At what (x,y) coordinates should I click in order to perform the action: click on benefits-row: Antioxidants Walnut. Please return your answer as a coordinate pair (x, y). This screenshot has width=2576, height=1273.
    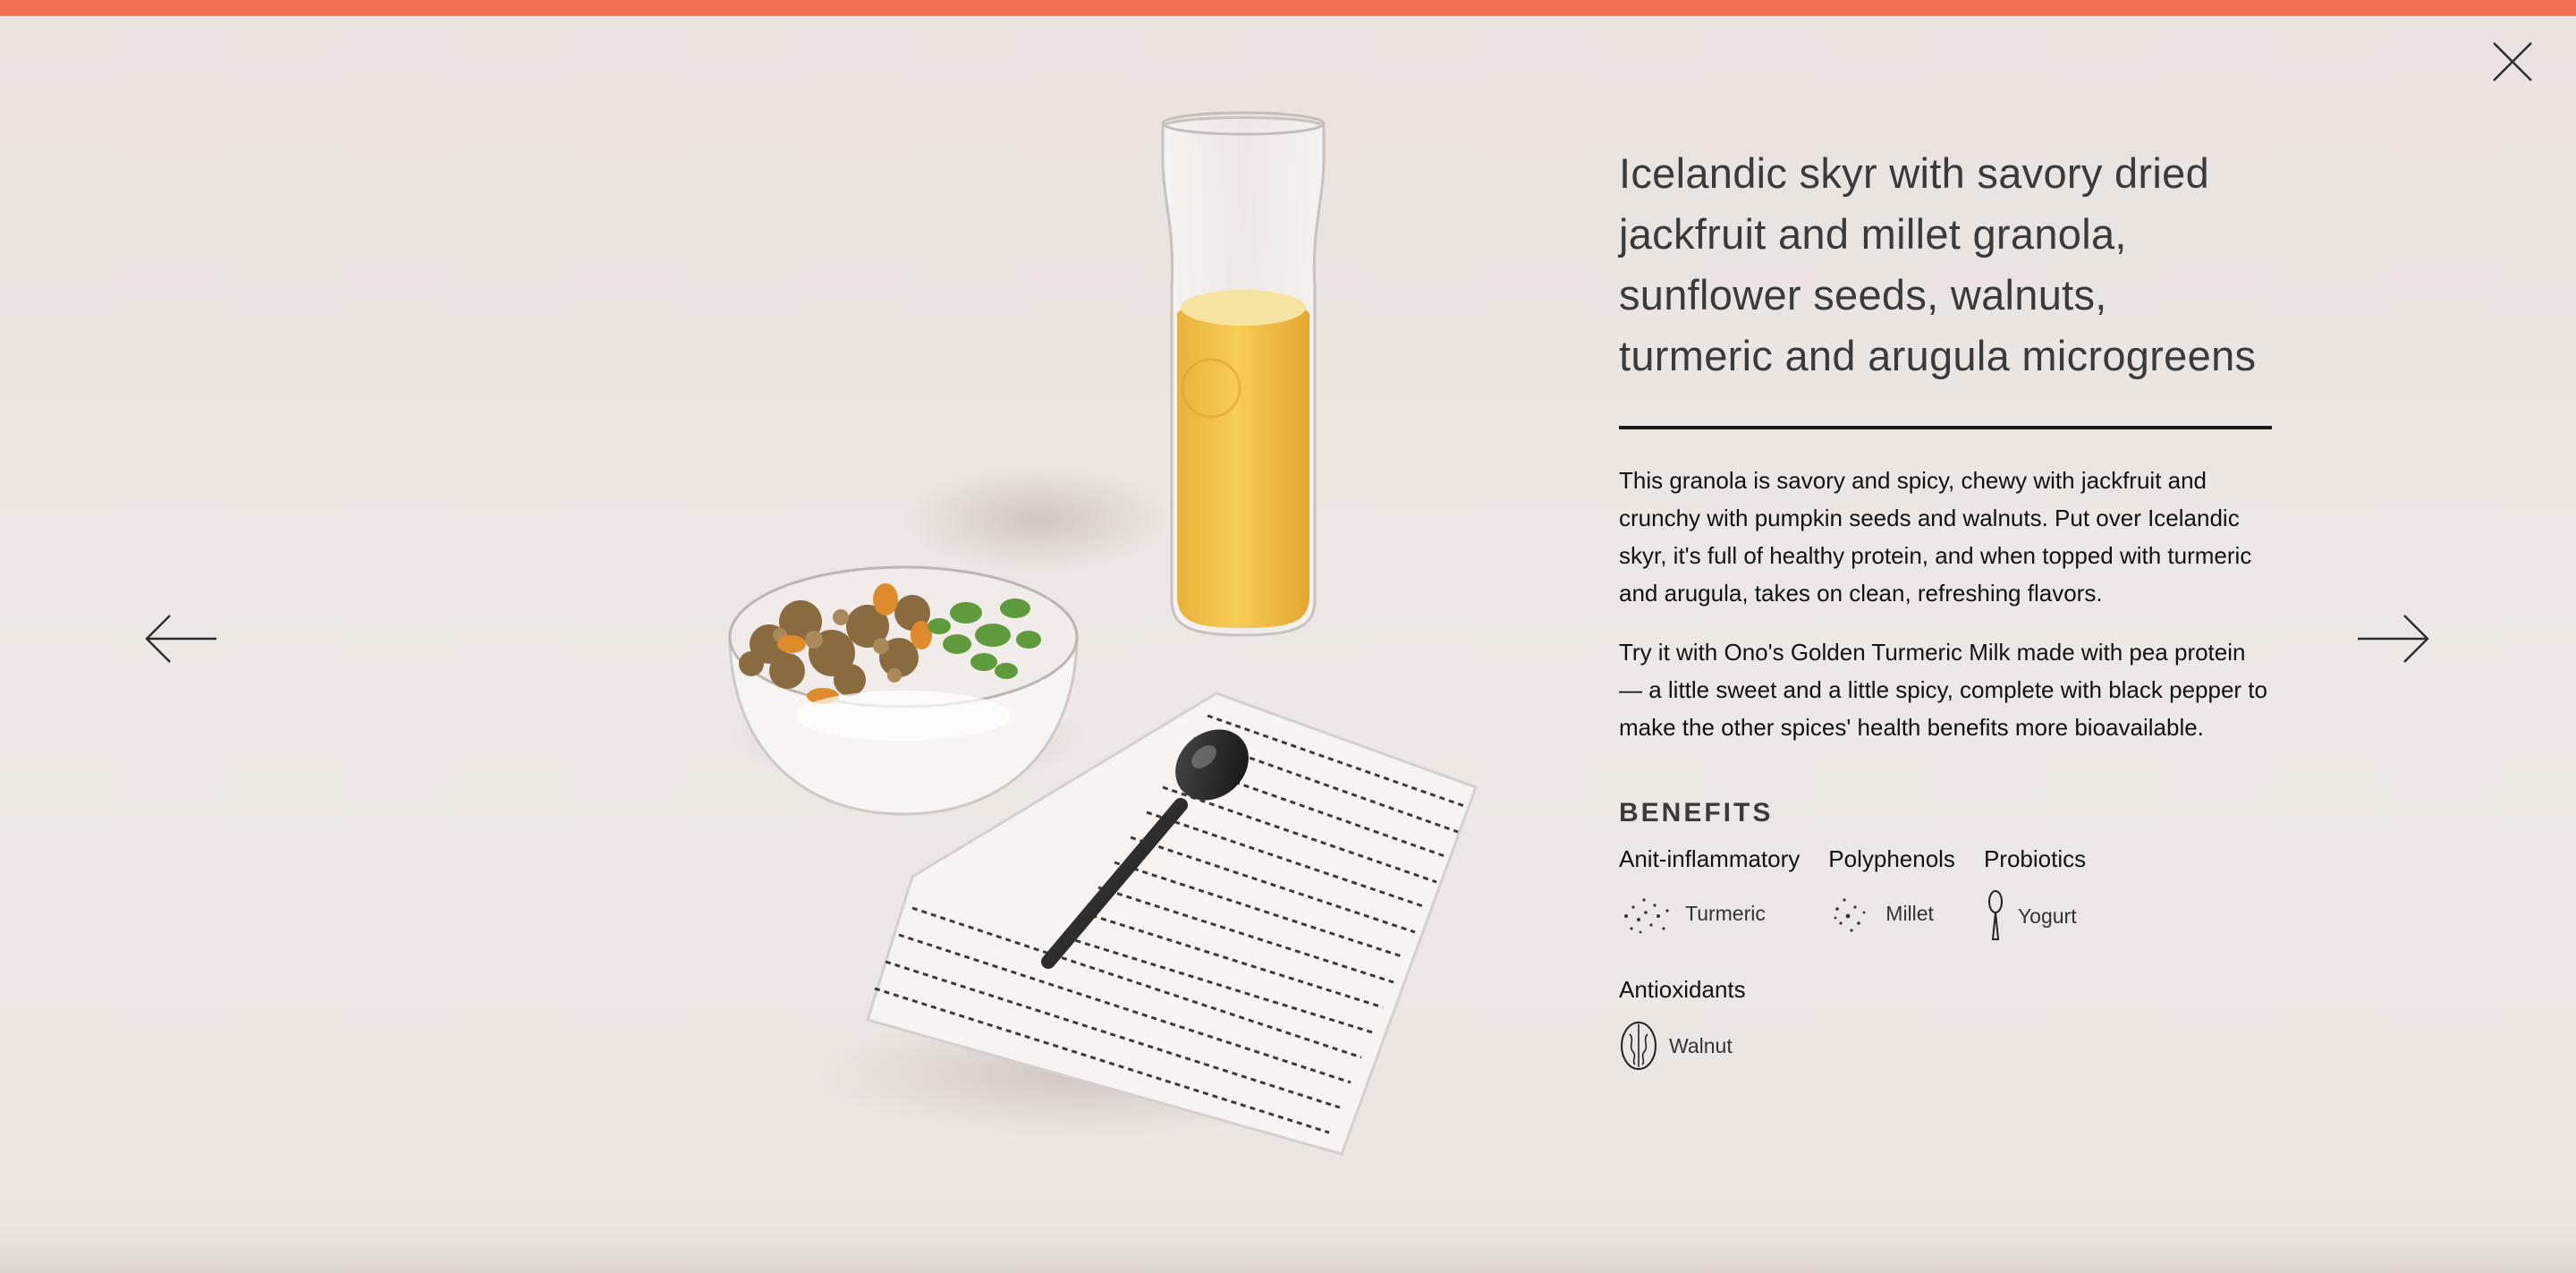
    Looking at the image, I should click on (1945, 1023).